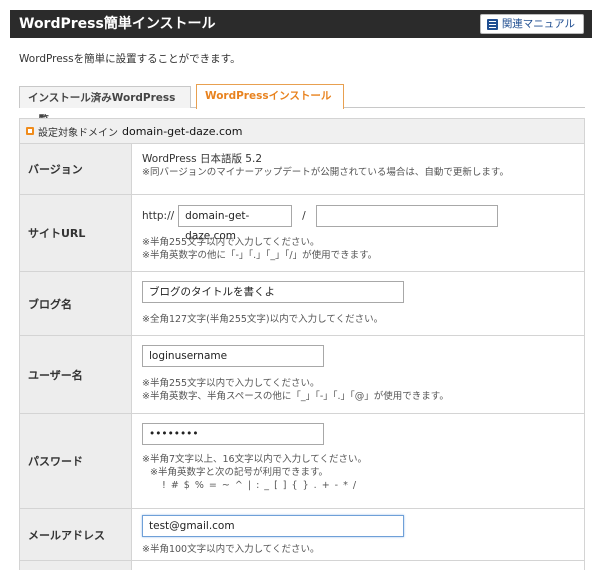 This screenshot has height=570, width=601. What do you see at coordinates (263, 319) in the screenshot?
I see `blog-name-note: ※全角127文字(半角255文字)以内で入力してください。` at bounding box center [263, 319].